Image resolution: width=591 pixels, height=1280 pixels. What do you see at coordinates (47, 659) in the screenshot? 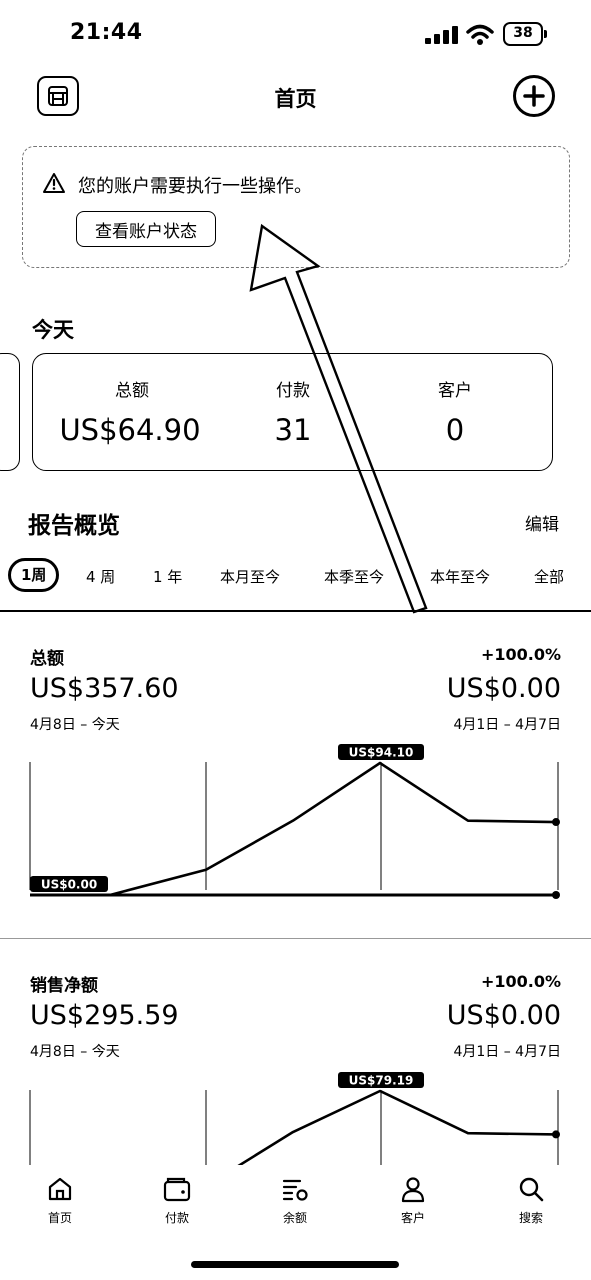
I see `gross-volume-title: 总额` at bounding box center [47, 659].